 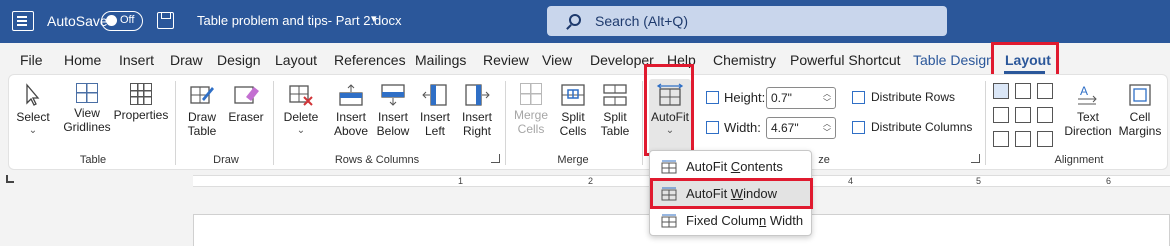 What do you see at coordinates (1023, 139) in the screenshot?
I see `align-bottom-center-icon` at bounding box center [1023, 139].